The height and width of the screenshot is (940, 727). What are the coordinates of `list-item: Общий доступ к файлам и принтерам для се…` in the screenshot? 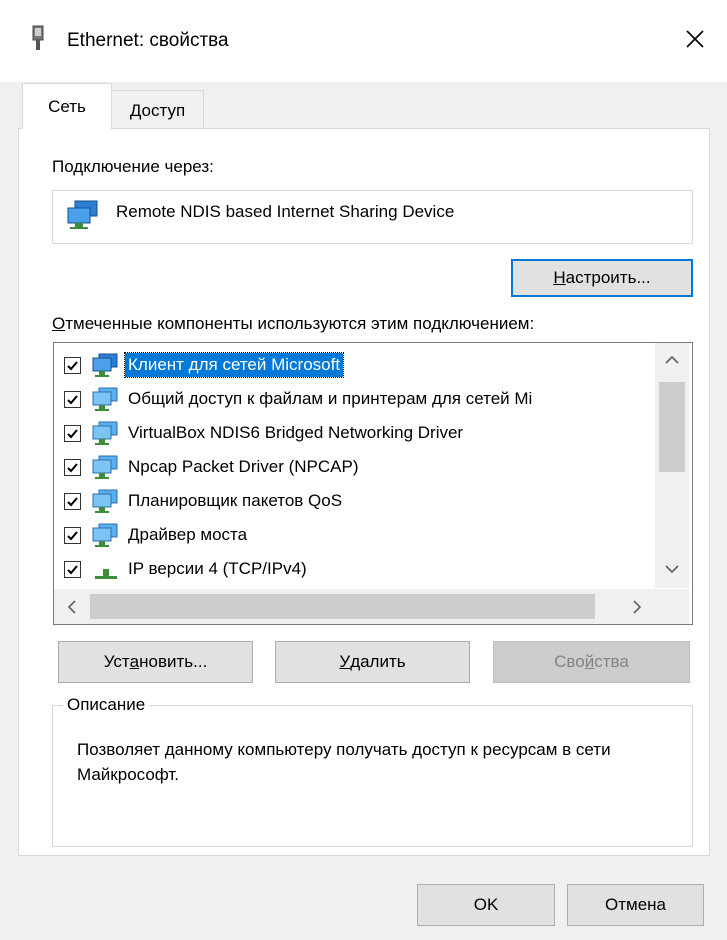 It's located at (299, 399).